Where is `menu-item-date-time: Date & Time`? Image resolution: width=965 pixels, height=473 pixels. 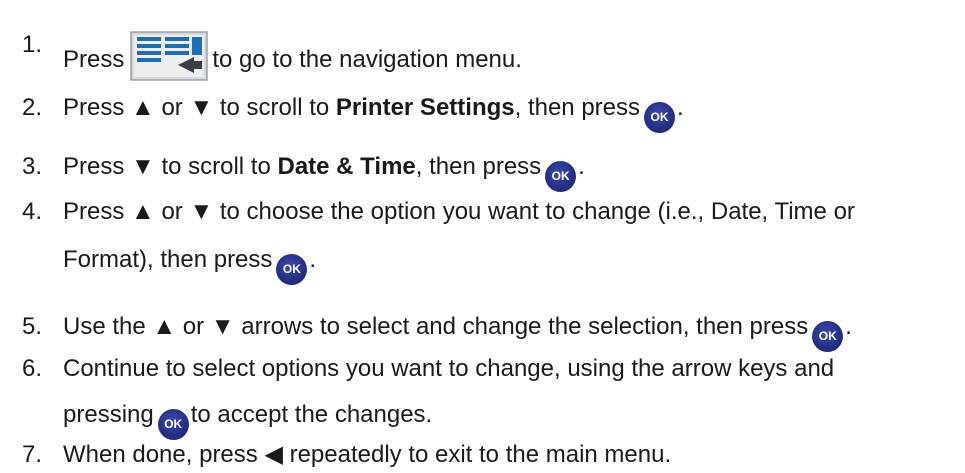 menu-item-date-time: Date & Time is located at coordinates (346, 166).